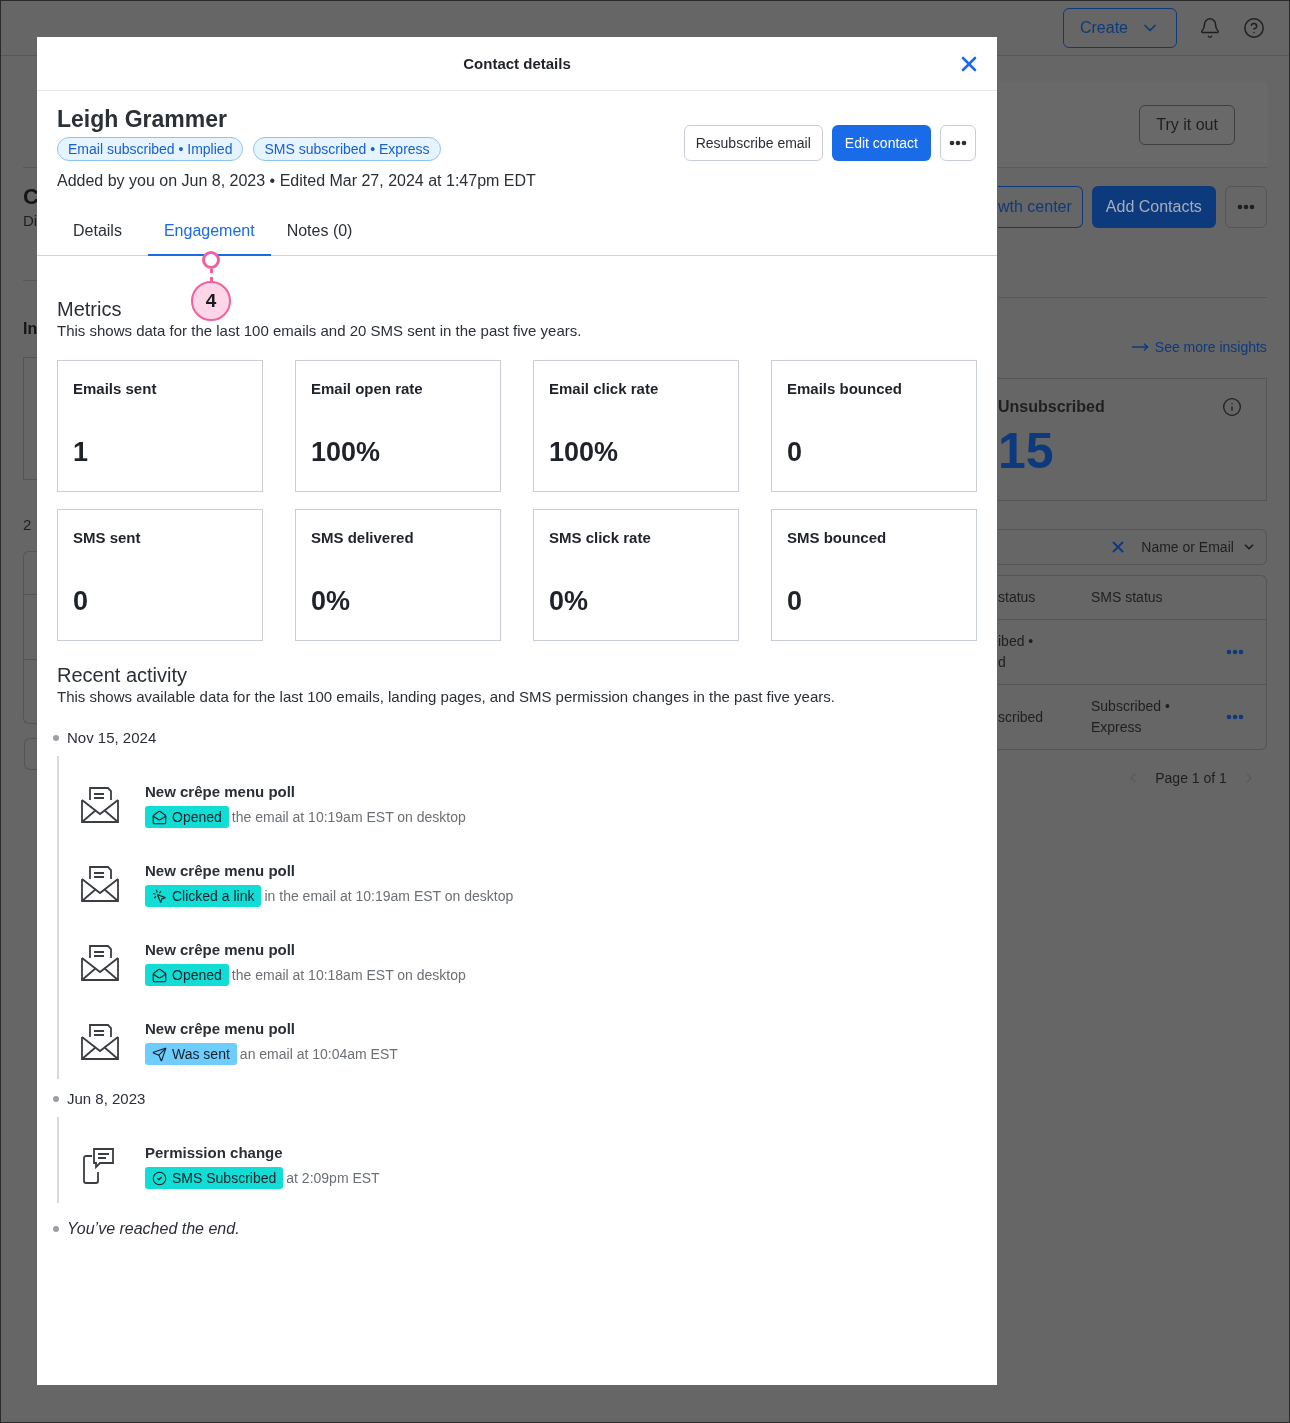  What do you see at coordinates (389, 896) in the screenshot?
I see `activity-detail: in the email at 10:19am EST on desktop` at bounding box center [389, 896].